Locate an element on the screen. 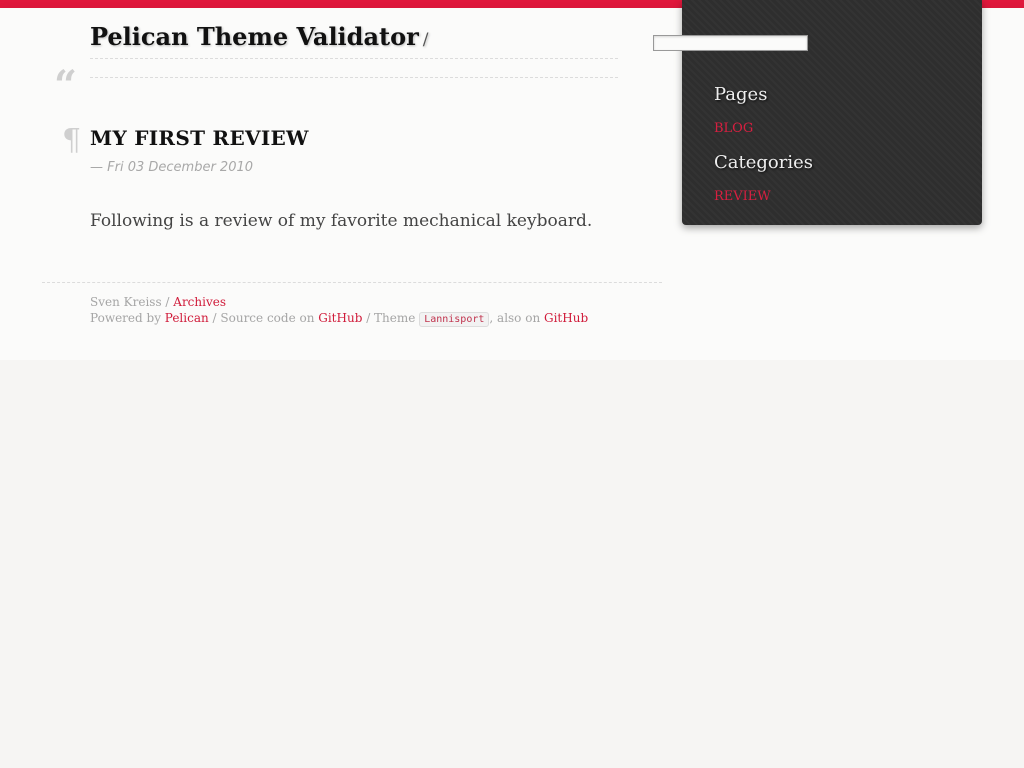 Image resolution: width=1024 pixels, height=768 pixels. footer-author: Sven Kreiss is located at coordinates (126, 302).